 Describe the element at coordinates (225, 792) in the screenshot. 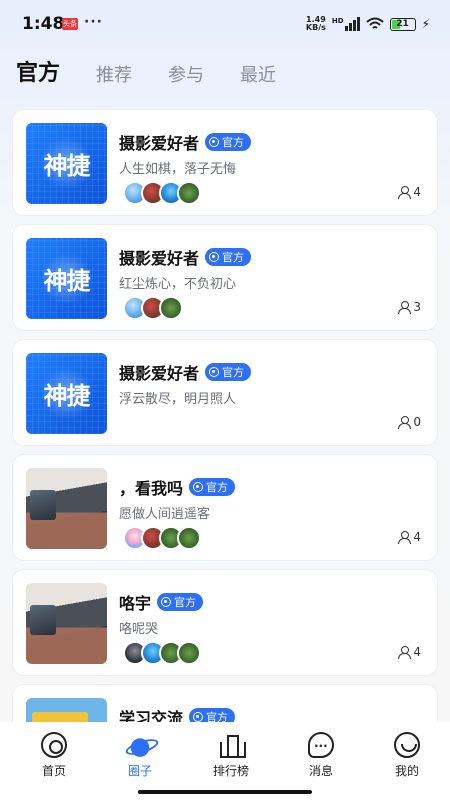

I see `home-indicator` at that location.